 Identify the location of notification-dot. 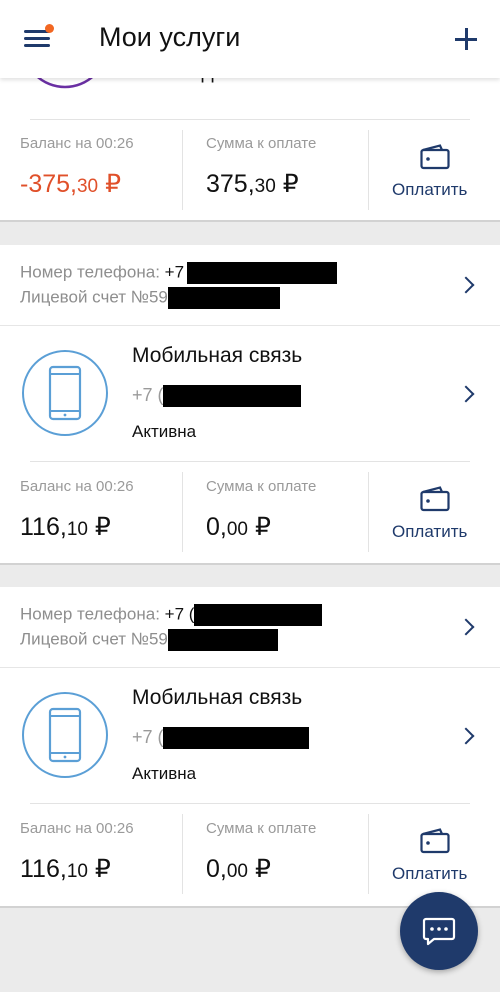
(49, 28).